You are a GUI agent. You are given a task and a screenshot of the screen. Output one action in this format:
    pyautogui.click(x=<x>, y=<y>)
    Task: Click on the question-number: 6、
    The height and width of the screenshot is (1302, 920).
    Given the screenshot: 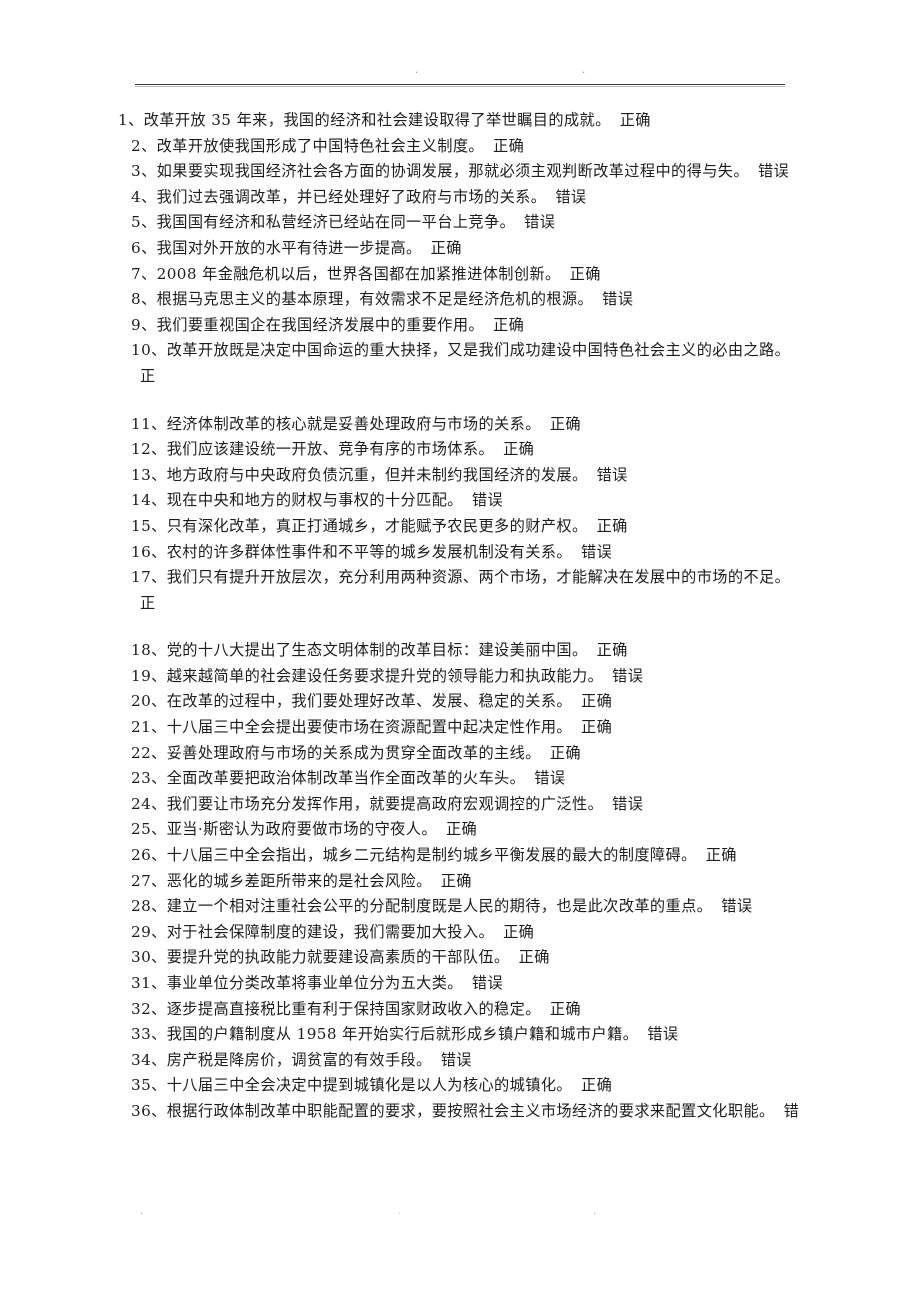 What is the action you would take?
    pyautogui.click(x=144, y=247)
    